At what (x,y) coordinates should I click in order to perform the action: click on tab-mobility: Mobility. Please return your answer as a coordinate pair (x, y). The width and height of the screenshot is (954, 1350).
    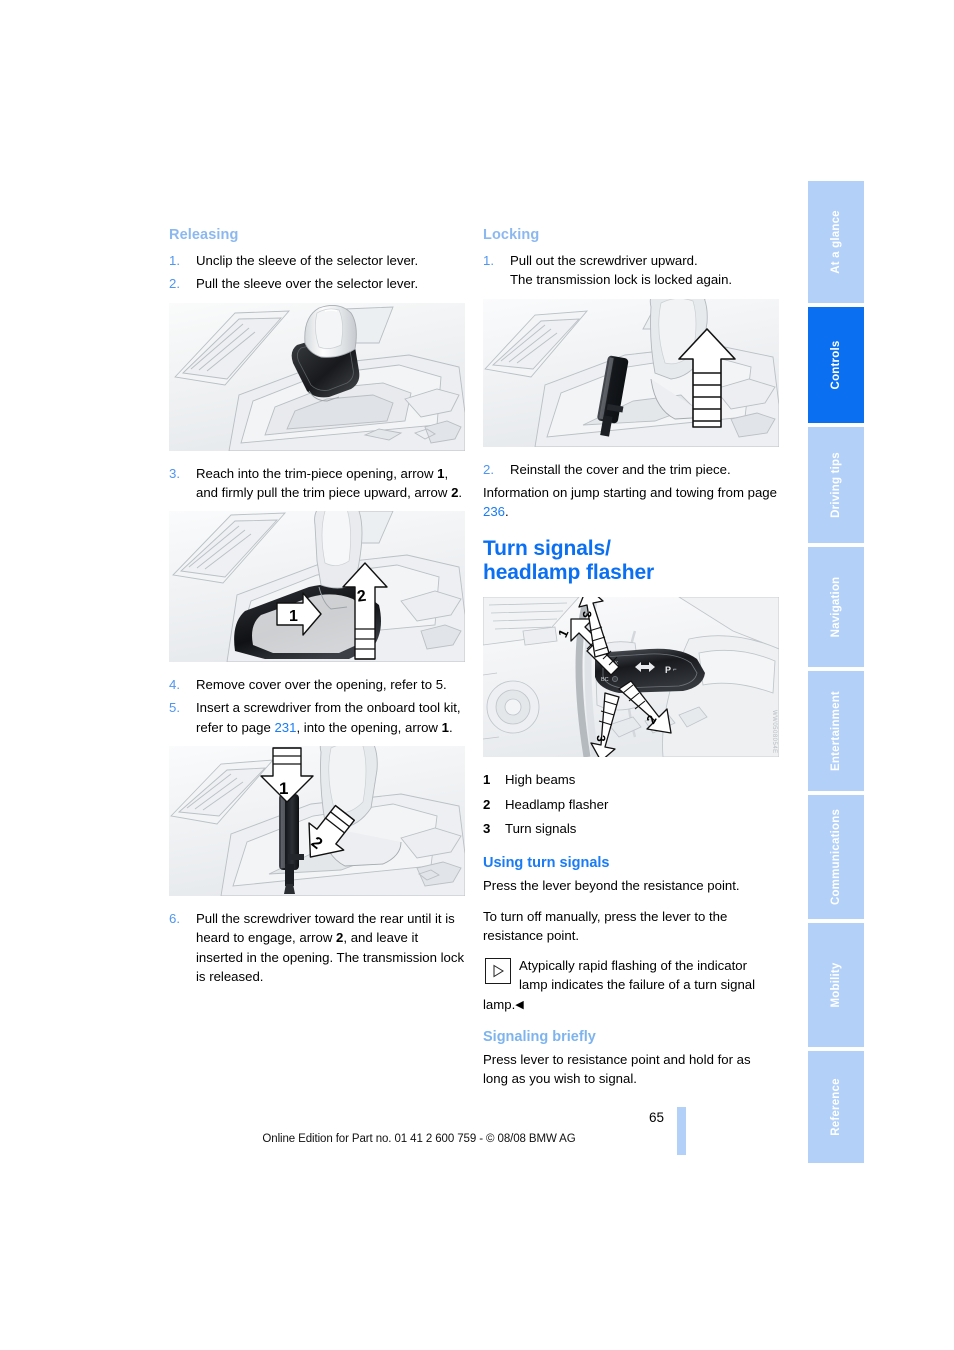
    Looking at the image, I should click on (836, 985).